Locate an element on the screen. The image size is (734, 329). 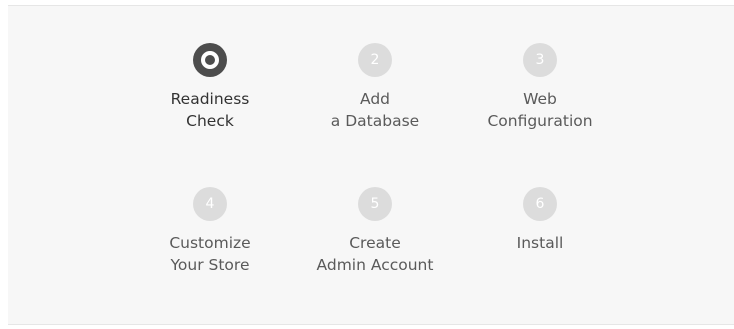
step-label-line1: Customize is located at coordinates (210, 243).